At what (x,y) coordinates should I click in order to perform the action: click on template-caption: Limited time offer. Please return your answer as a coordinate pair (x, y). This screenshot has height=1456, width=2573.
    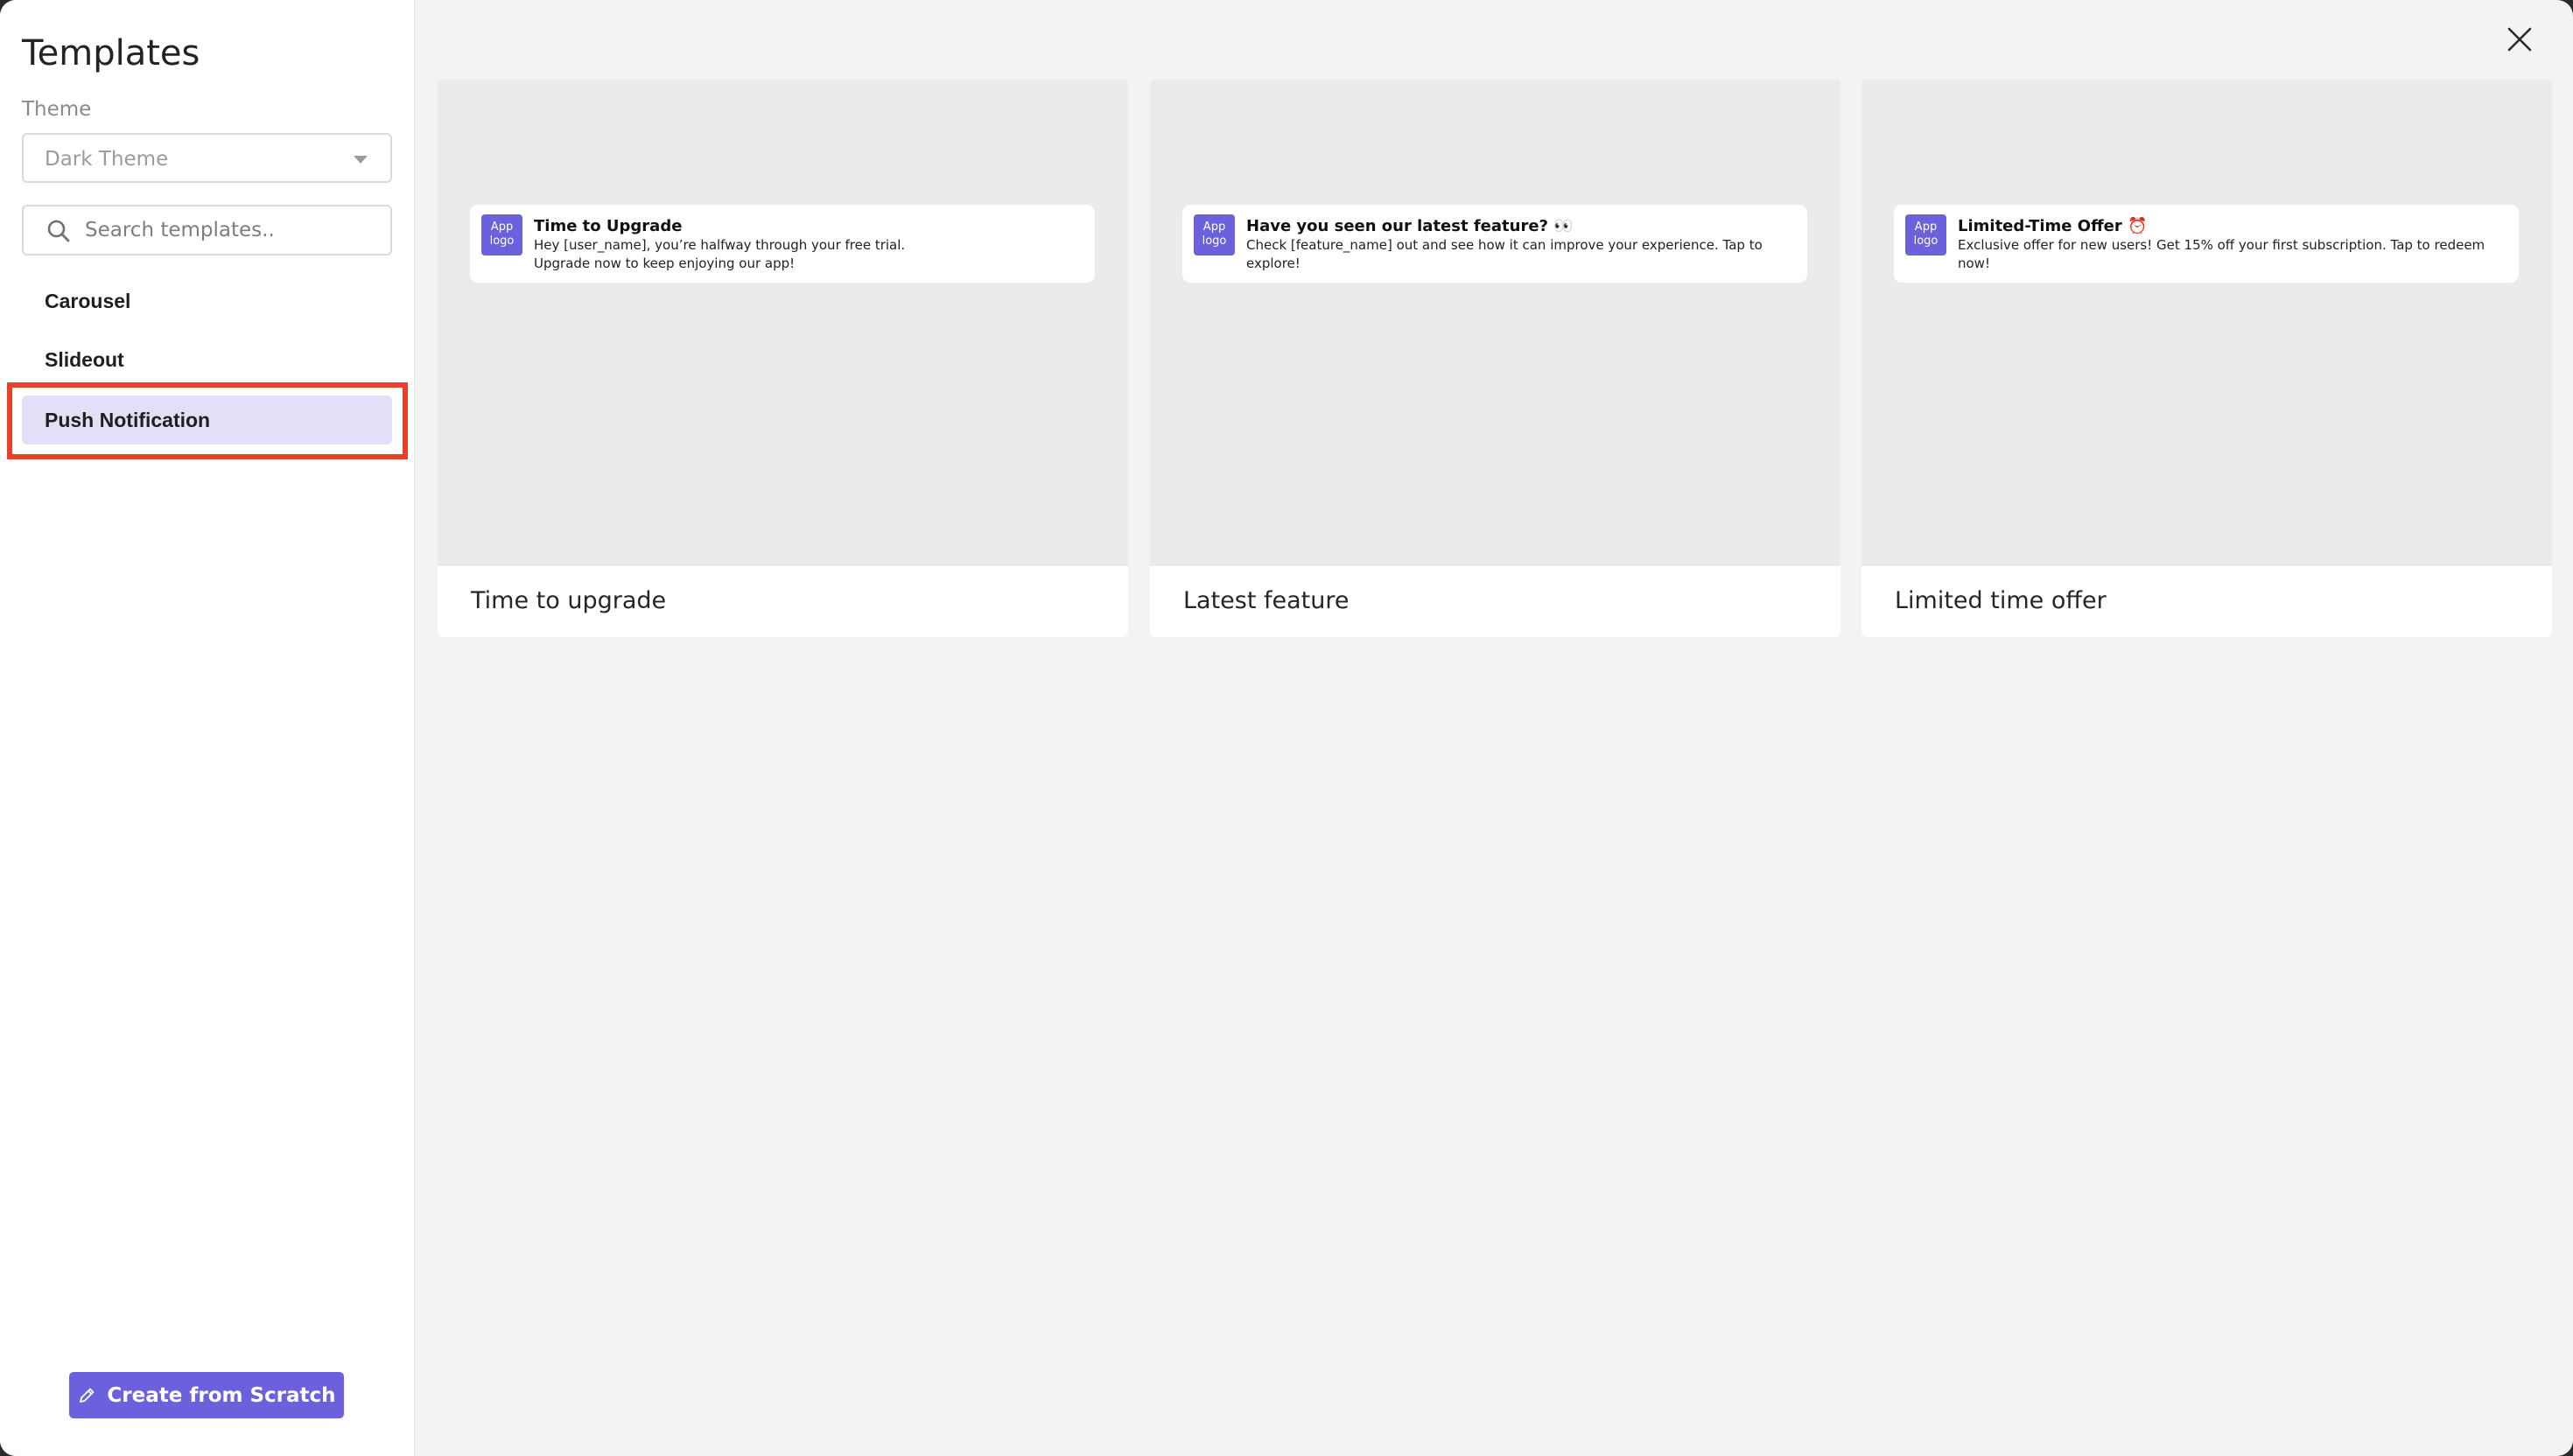
    Looking at the image, I should click on (2001, 600).